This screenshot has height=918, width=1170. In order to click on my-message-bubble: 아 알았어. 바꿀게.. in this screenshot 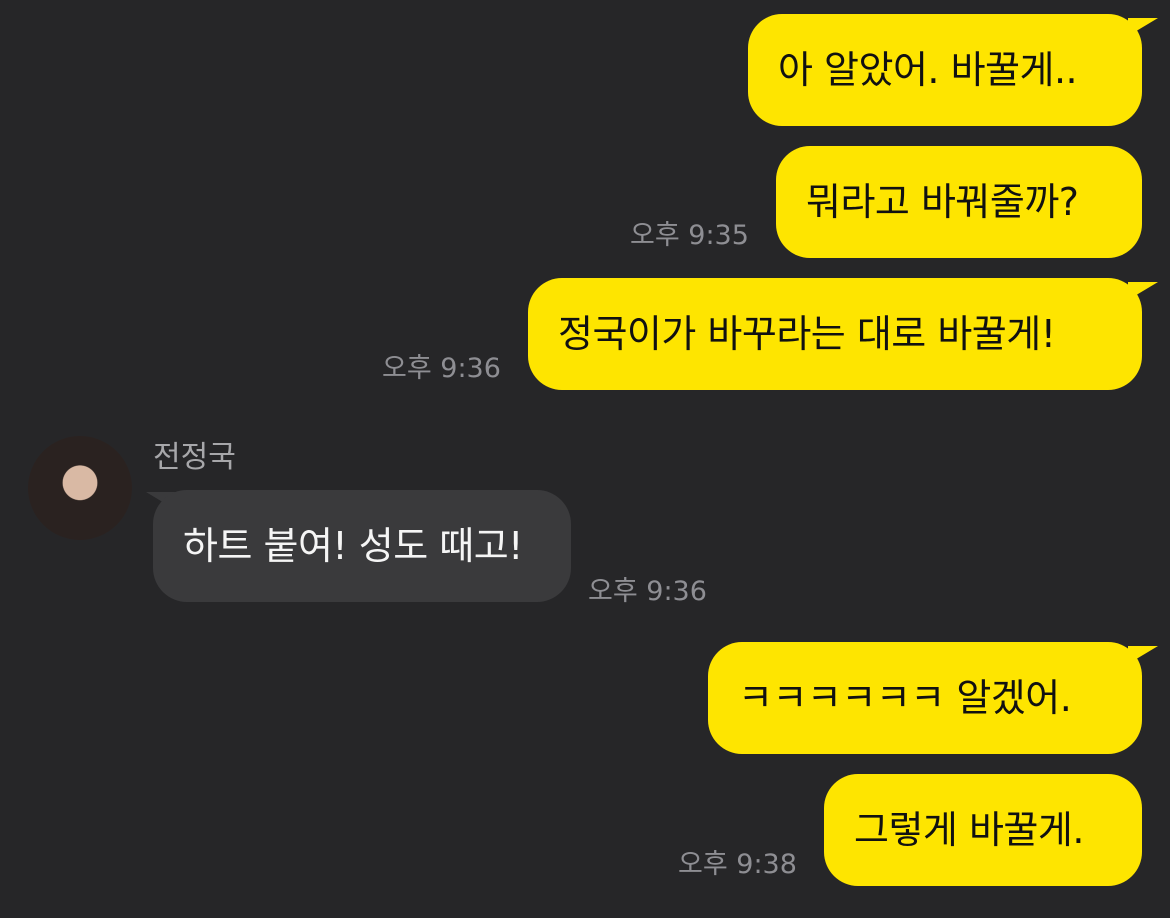, I will do `click(945, 70)`.